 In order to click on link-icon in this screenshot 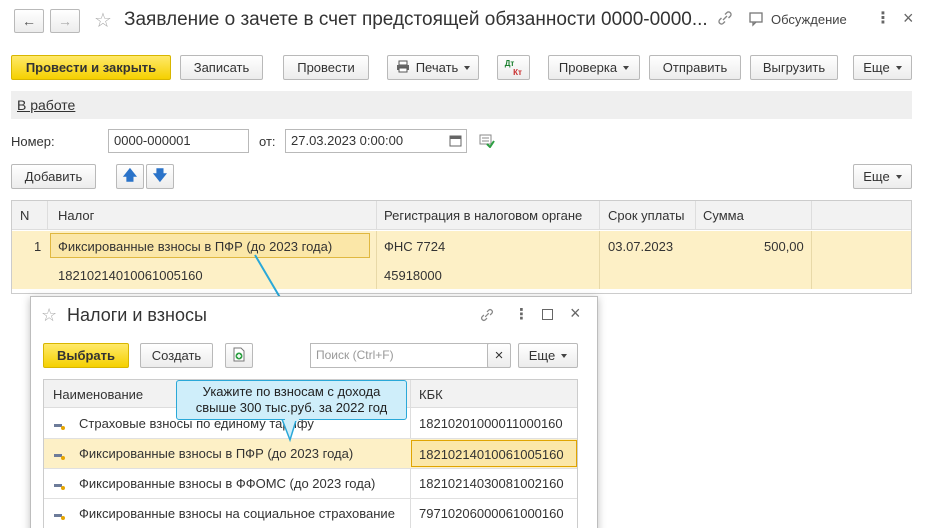, I will do `click(725, 18)`.